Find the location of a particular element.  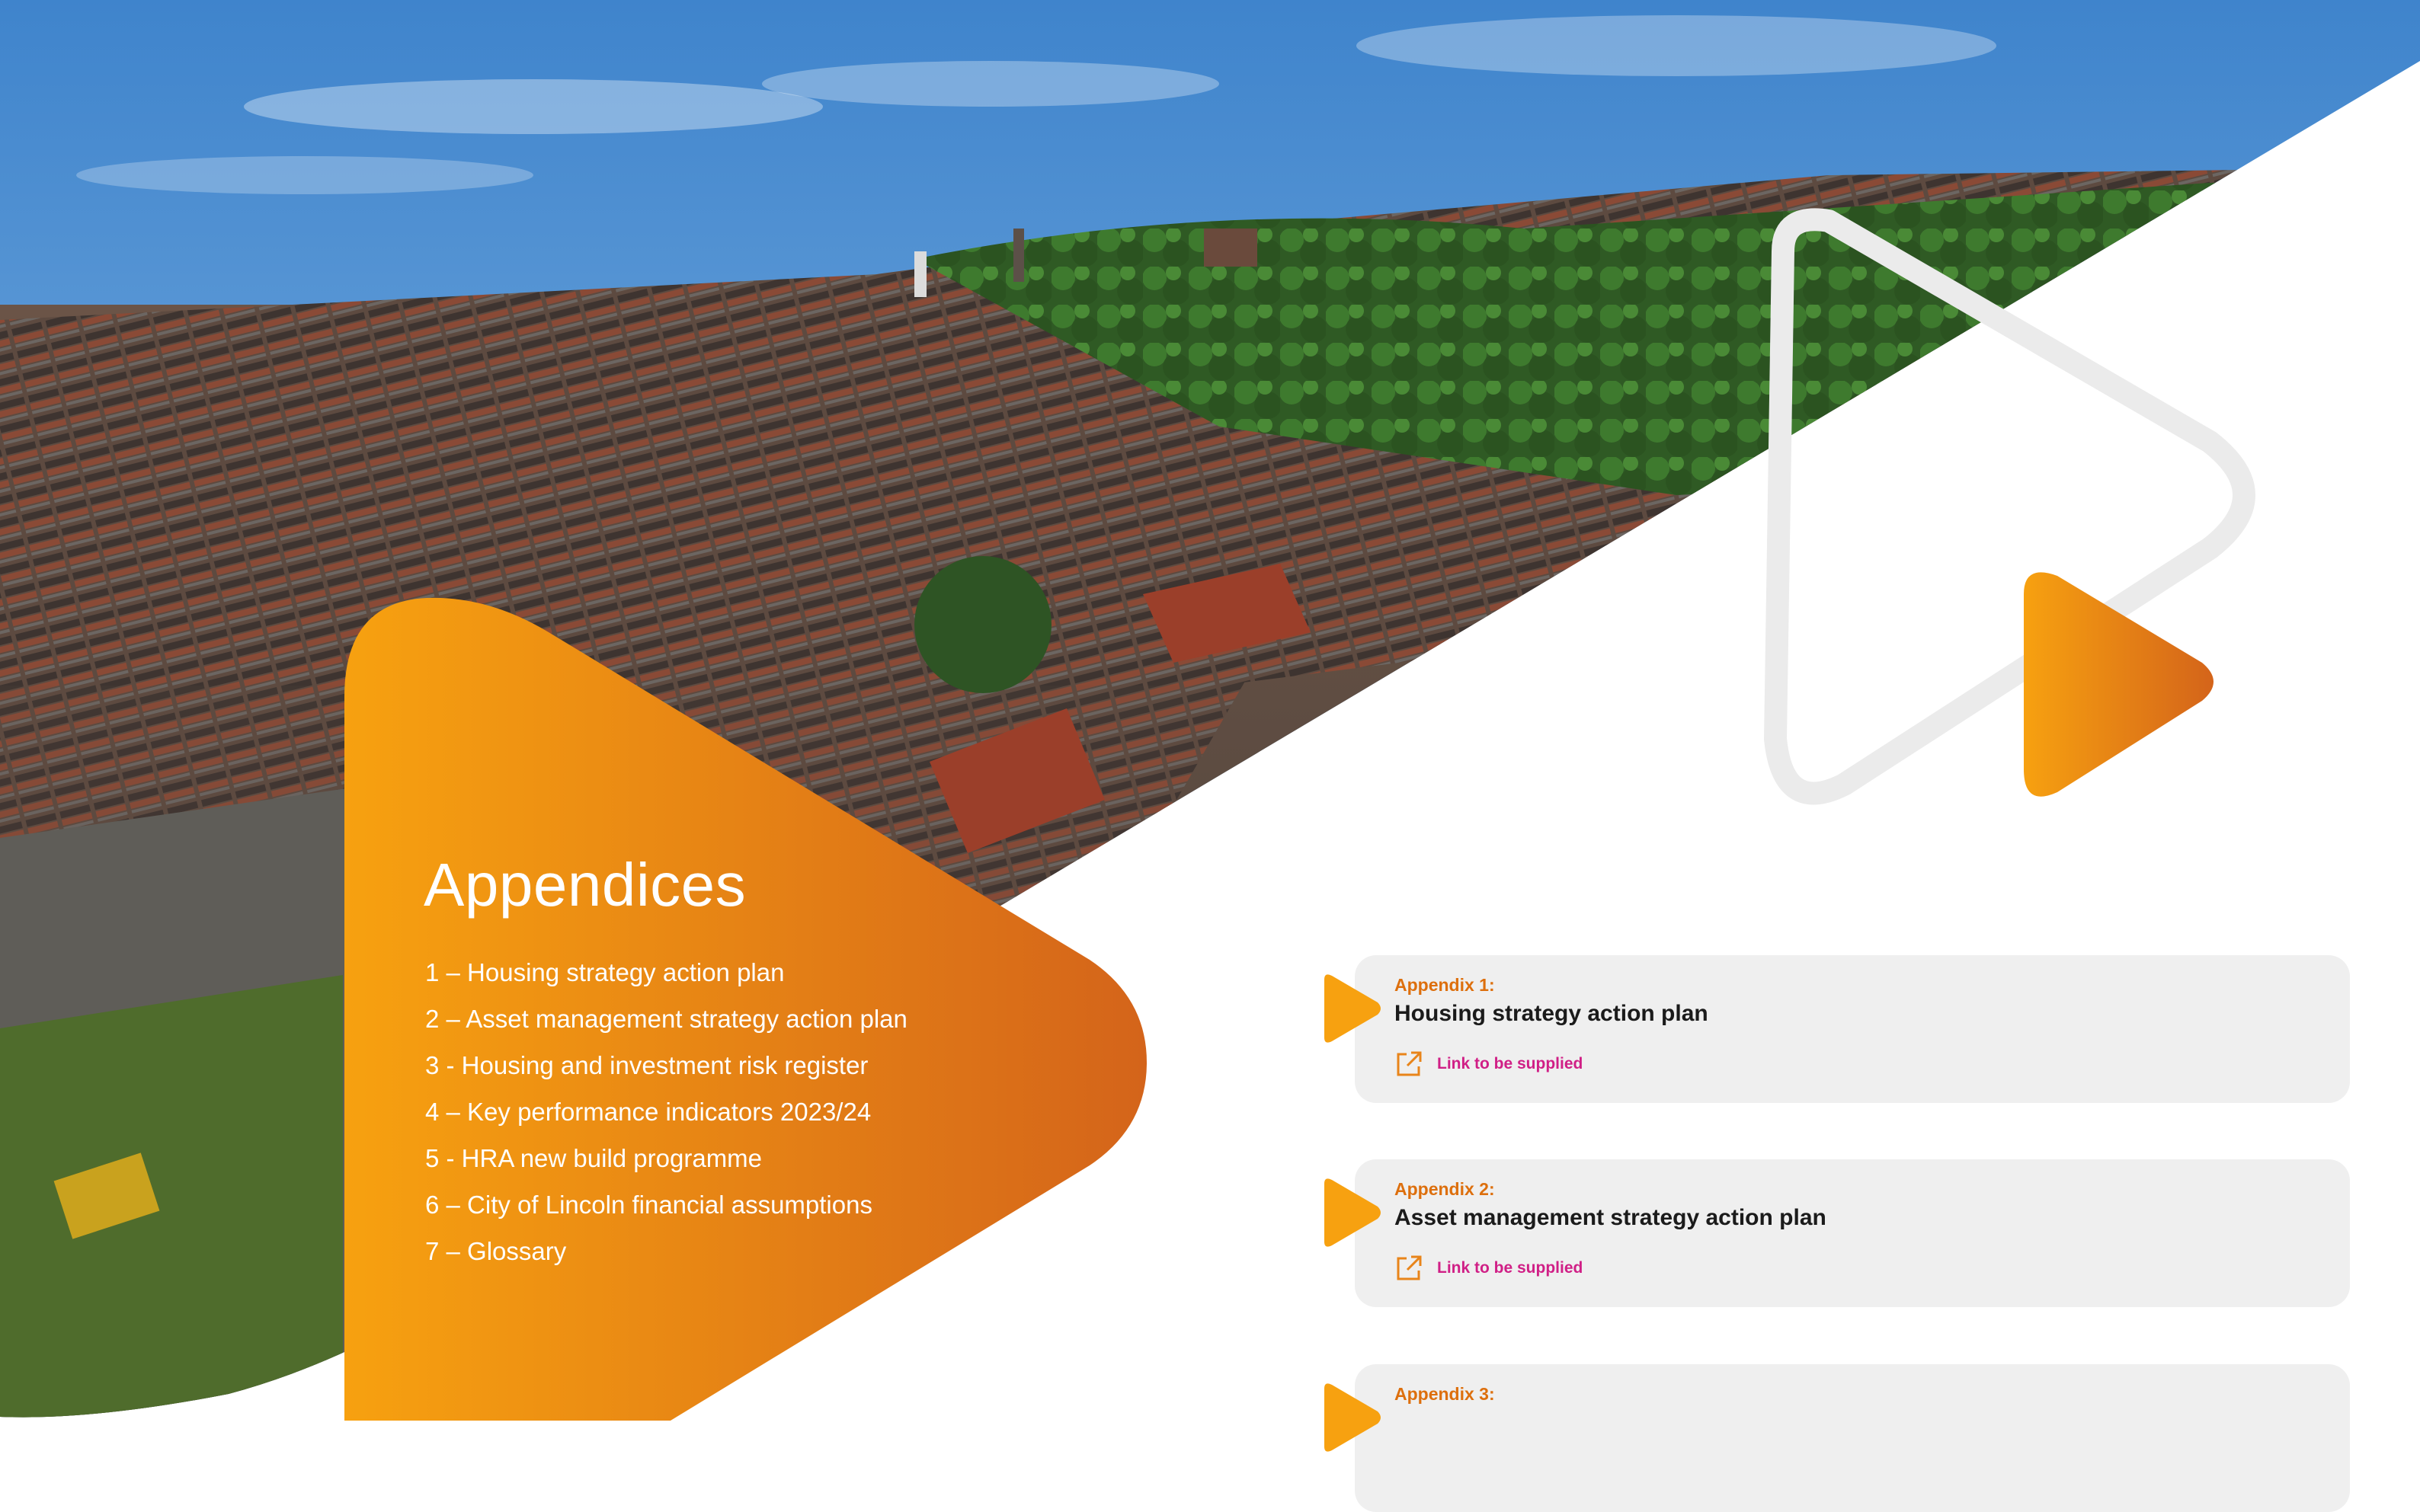

appendix-list-item: 3 - Housing and investment risk register is located at coordinates (647, 1065).